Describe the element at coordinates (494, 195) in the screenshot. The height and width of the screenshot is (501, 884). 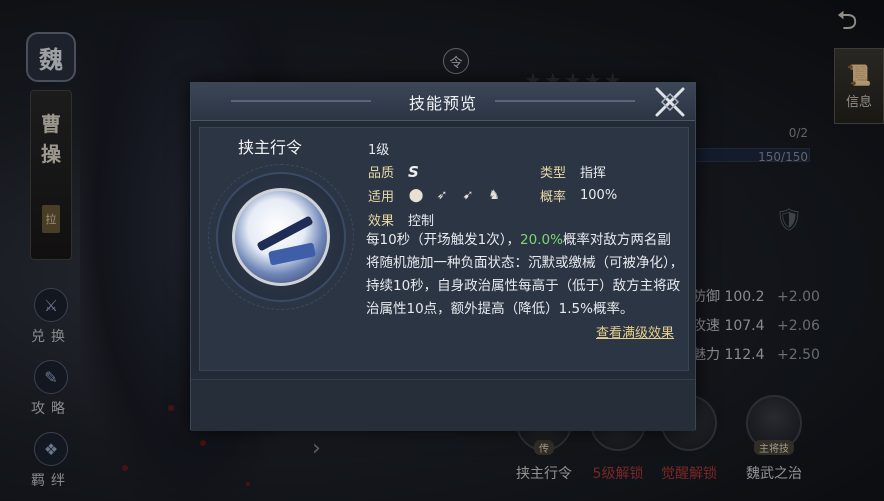
I see `cavalry-troop-icon: ♞` at that location.